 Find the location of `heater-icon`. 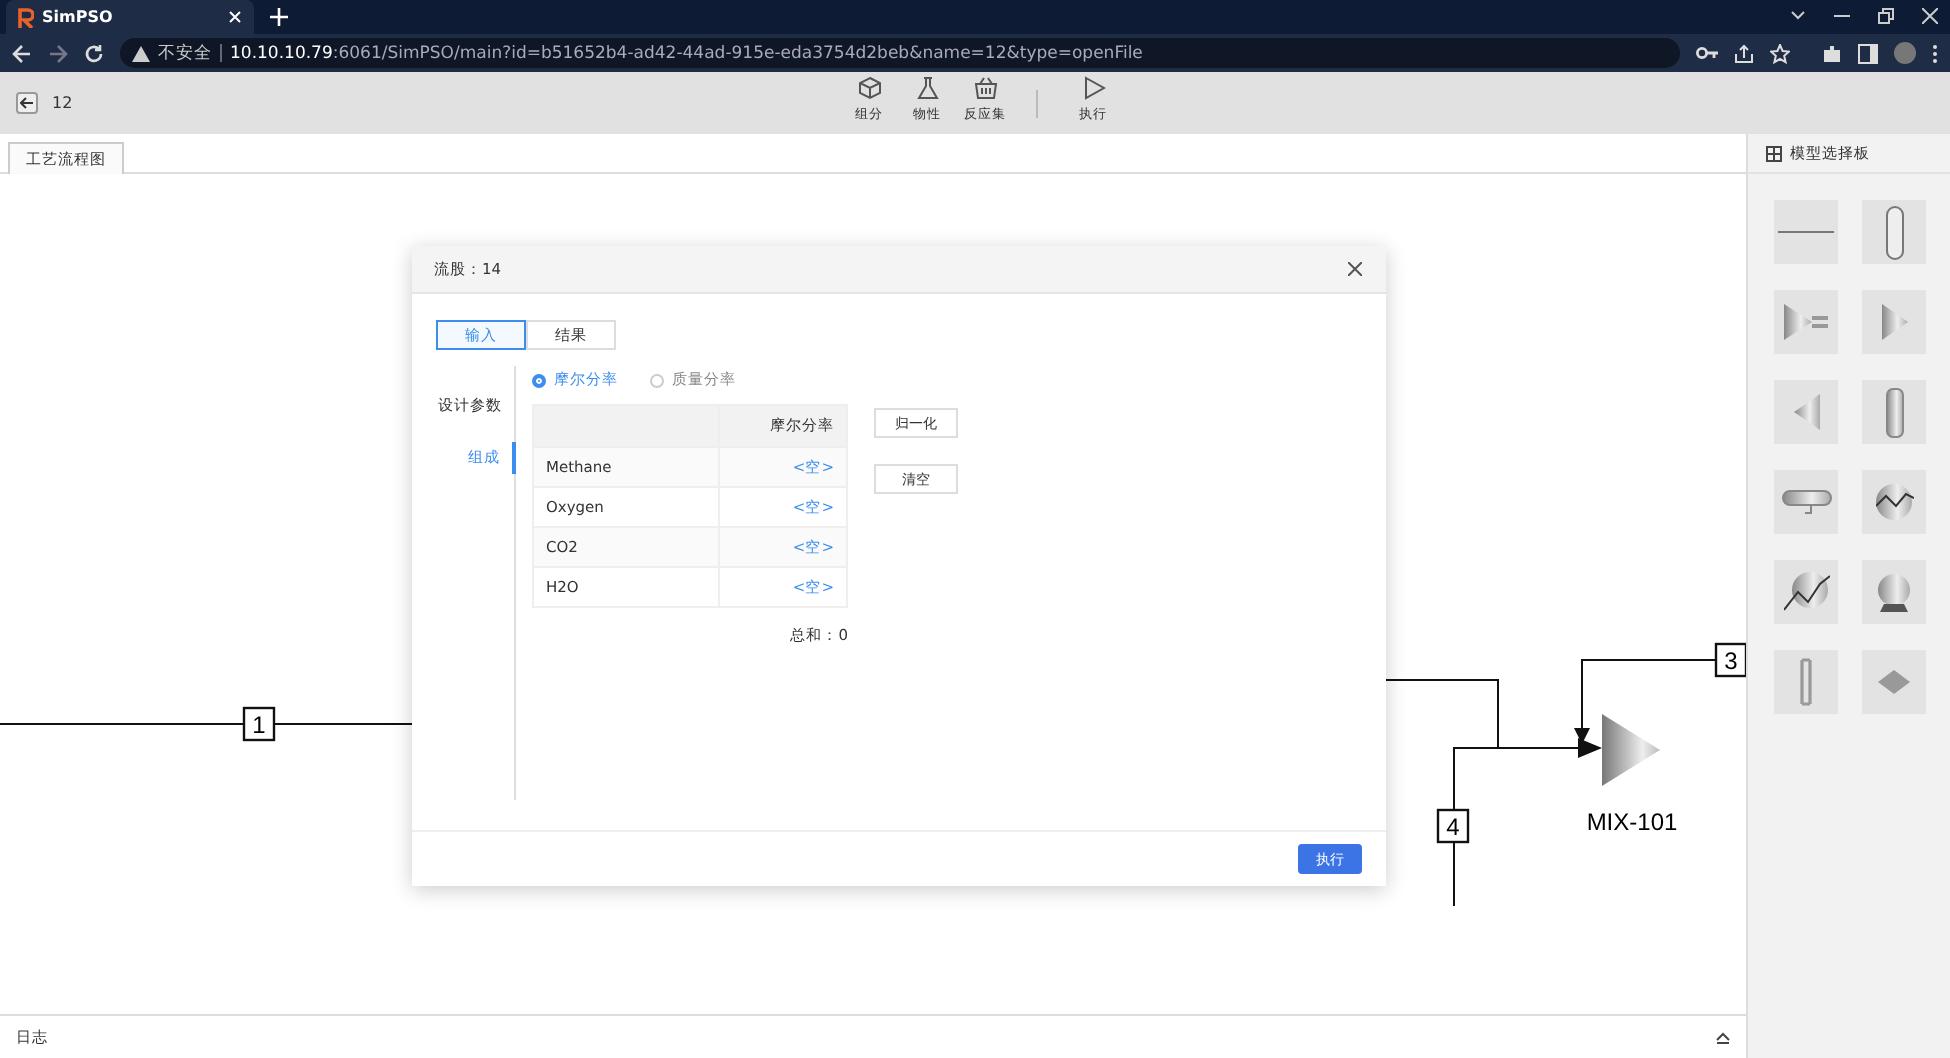

heater-icon is located at coordinates (1806, 592).